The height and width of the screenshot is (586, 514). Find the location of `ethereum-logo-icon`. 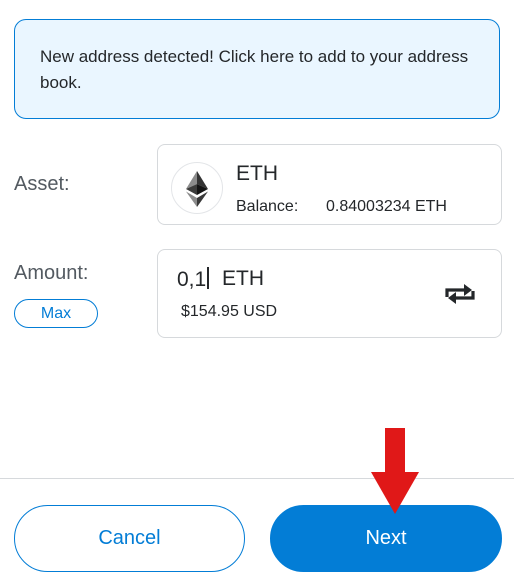

ethereum-logo-icon is located at coordinates (197, 188).